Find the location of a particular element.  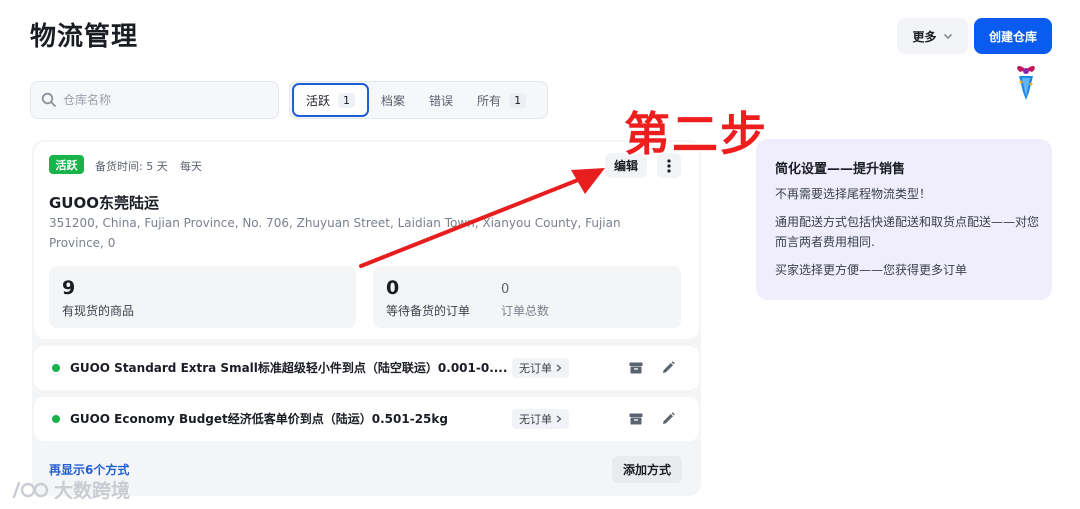

promo-line: 买家选择更方便——您获得更多订单 is located at coordinates (871, 270).